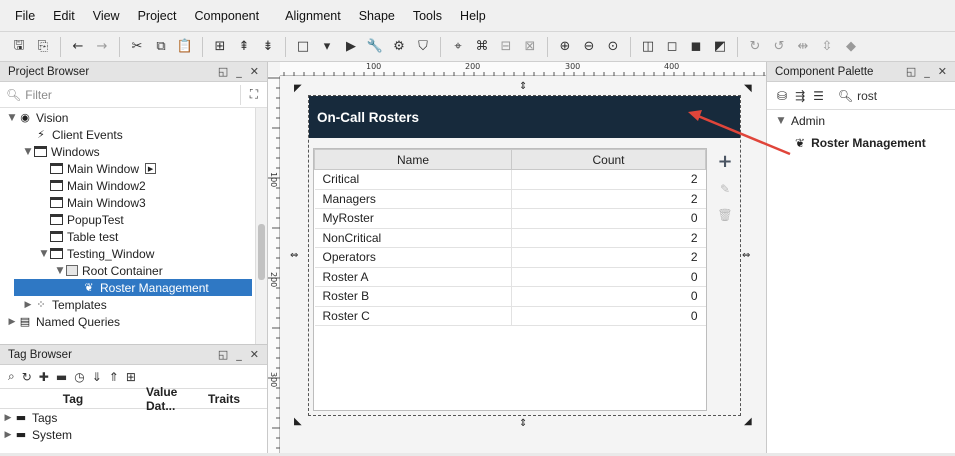 The height and width of the screenshot is (456, 955). I want to click on tree-item: Main Window2, so click(133, 185).